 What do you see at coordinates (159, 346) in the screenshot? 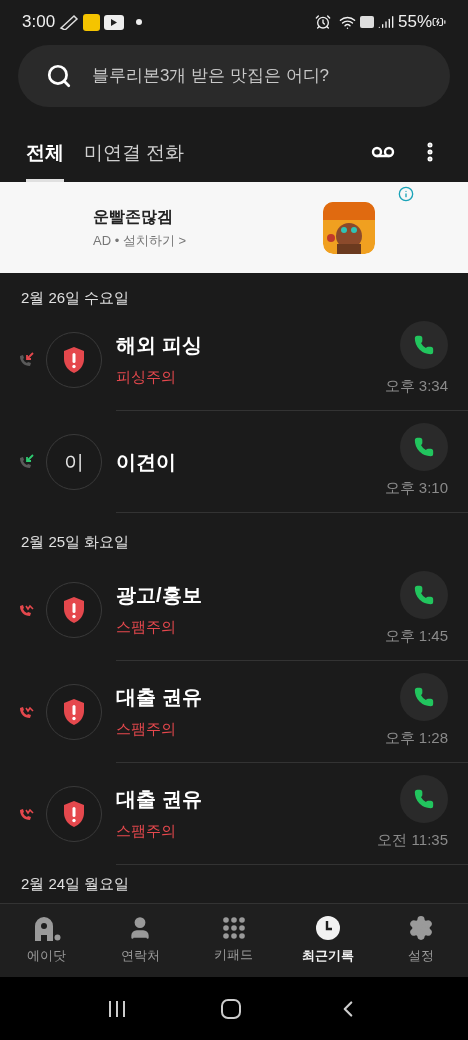
I see `caller-name: 해외 피싱` at bounding box center [159, 346].